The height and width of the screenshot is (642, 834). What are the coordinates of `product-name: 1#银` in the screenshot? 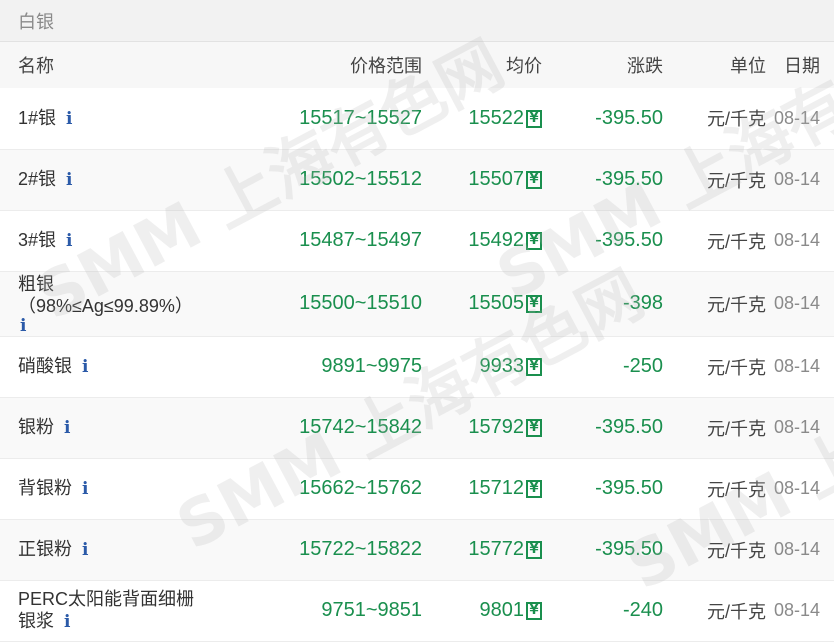 It's located at (37, 117).